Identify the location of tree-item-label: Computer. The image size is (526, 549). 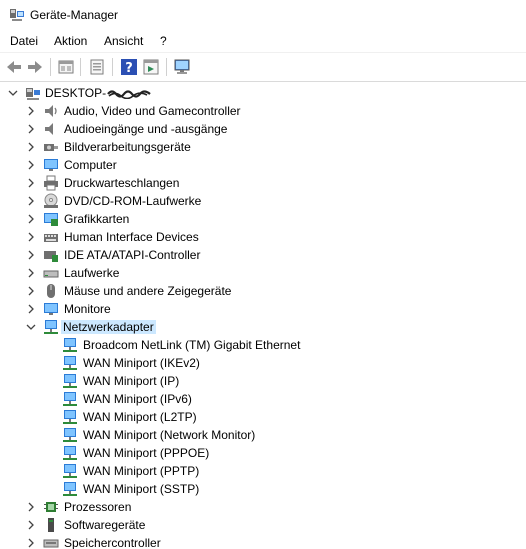
(90, 165).